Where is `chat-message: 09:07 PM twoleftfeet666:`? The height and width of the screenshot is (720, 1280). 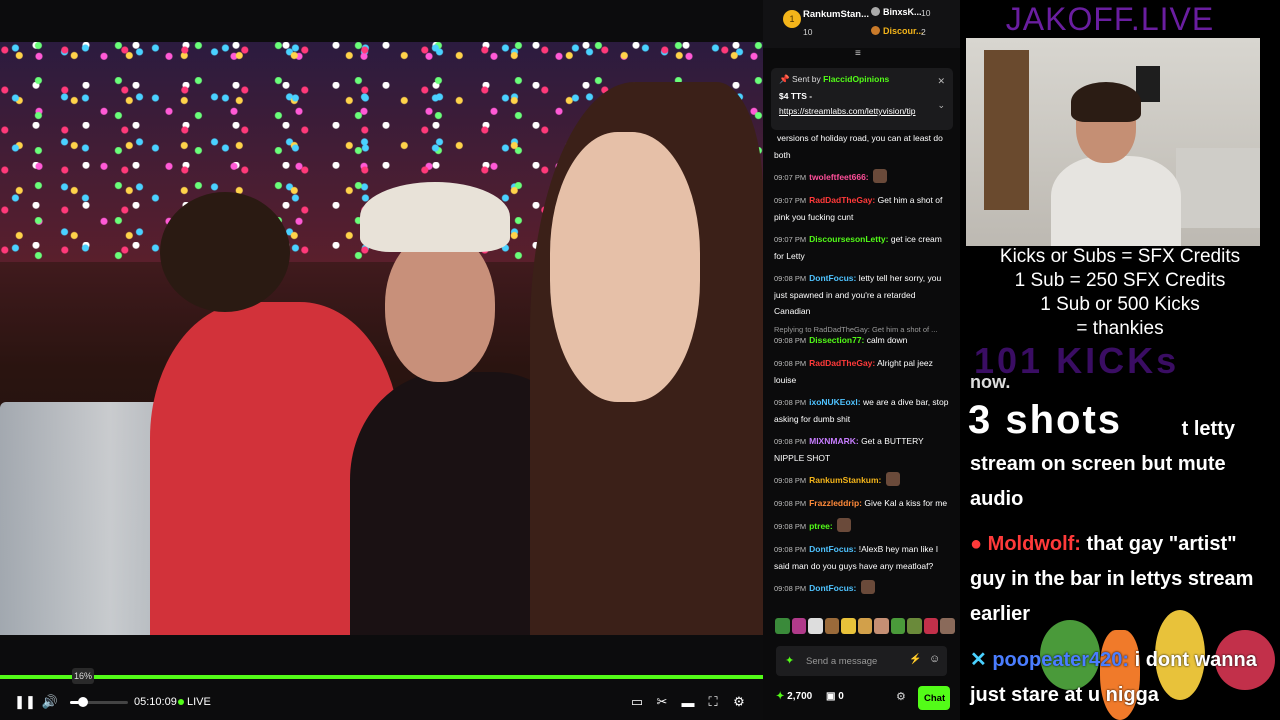 chat-message: 09:07 PM twoleftfeet666: is located at coordinates (864, 177).